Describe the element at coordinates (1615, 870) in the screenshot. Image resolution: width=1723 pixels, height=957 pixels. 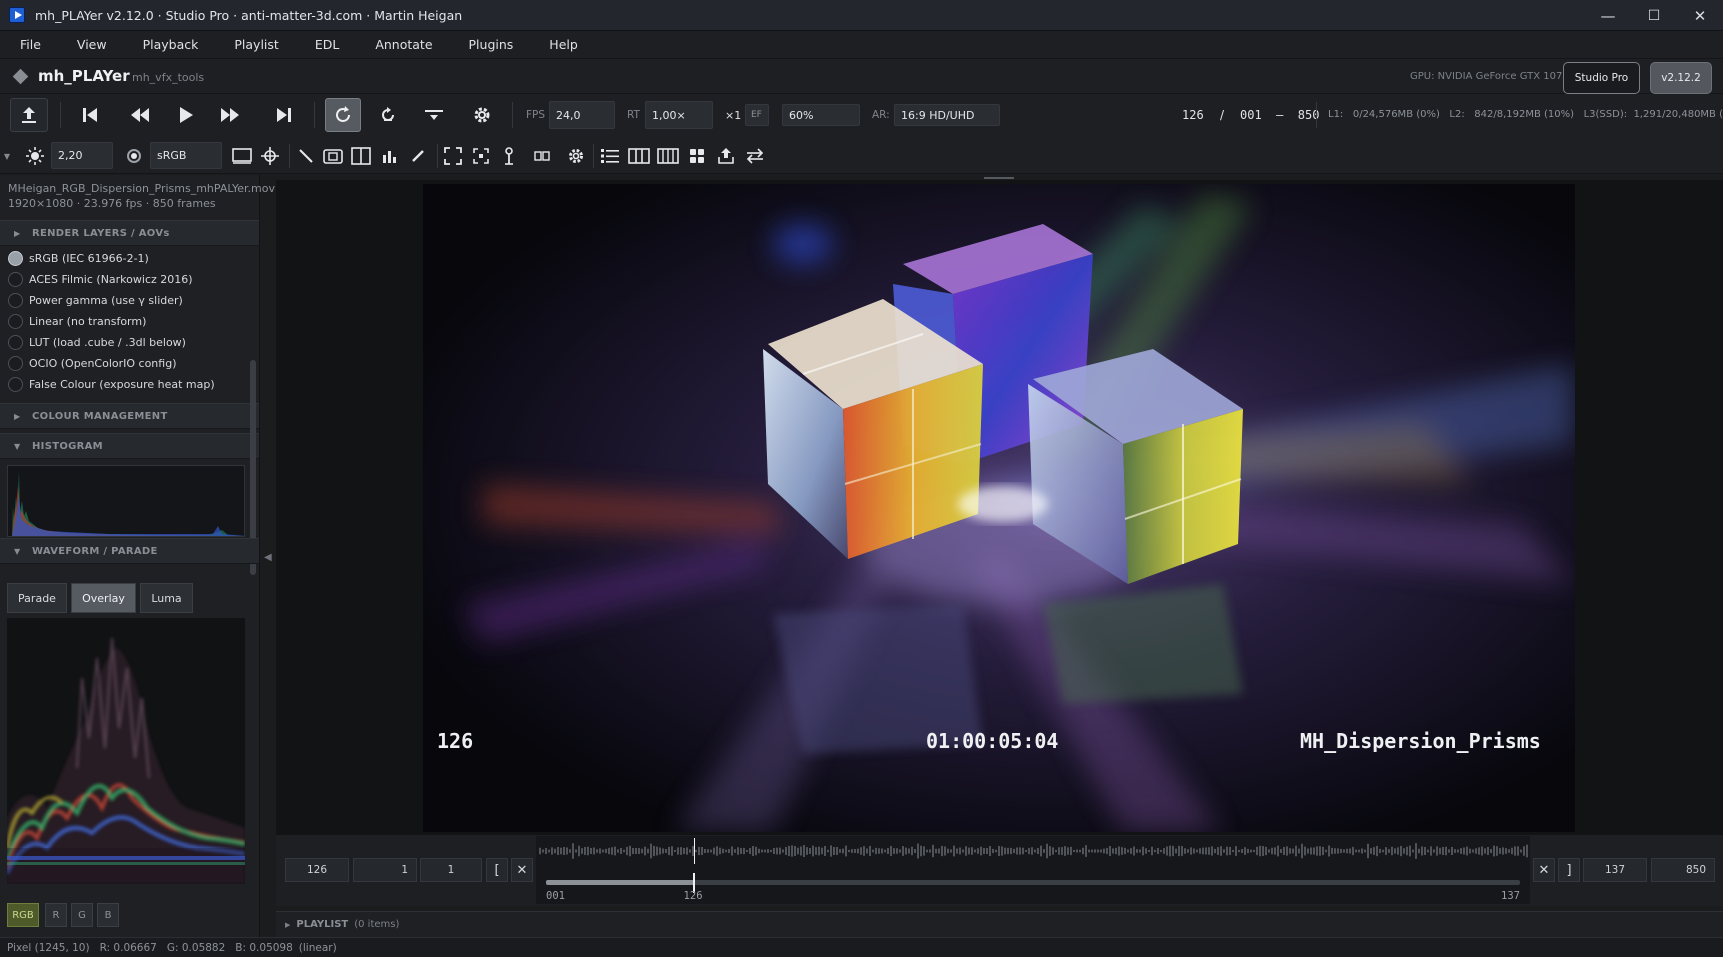
I see `out-frame-input: 137` at that location.